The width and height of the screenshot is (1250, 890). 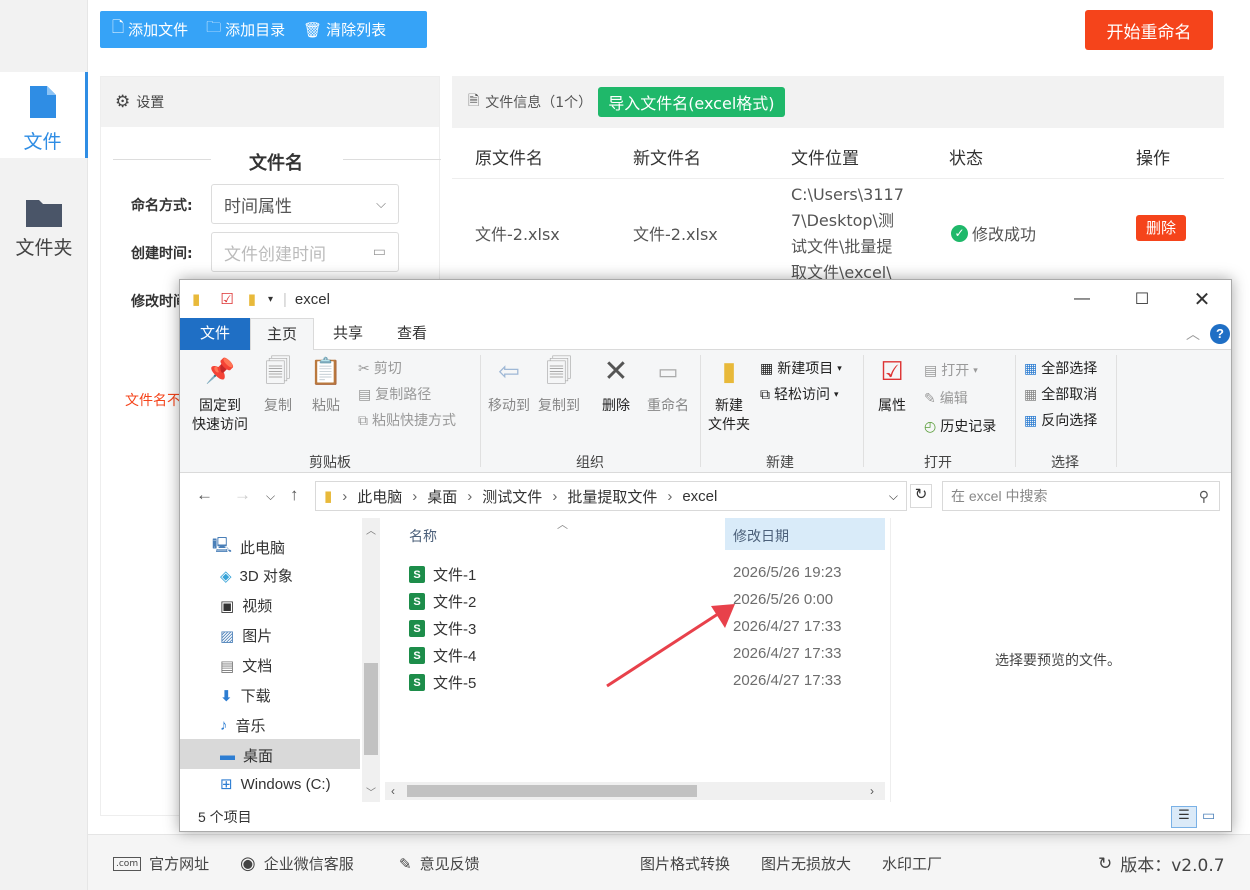 I want to click on nav-file: 文件, so click(x=44, y=115).